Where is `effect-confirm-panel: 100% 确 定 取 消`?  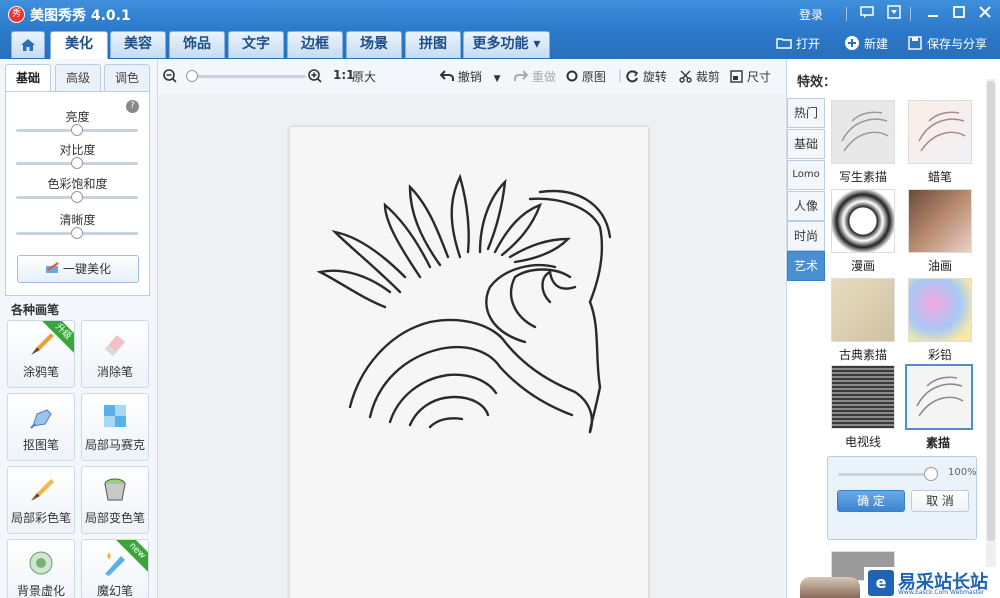 effect-confirm-panel: 100% 确 定 取 消 is located at coordinates (902, 498).